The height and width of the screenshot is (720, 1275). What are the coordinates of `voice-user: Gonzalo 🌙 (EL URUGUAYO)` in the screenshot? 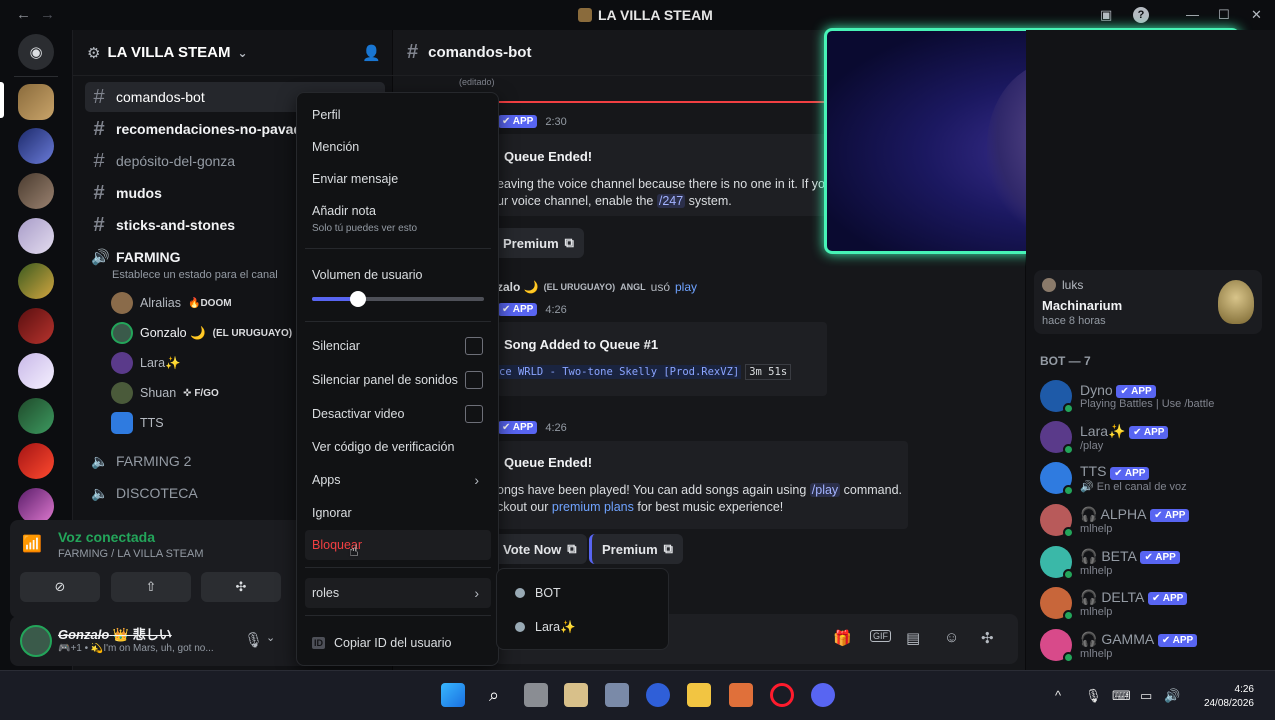 It's located at (201, 333).